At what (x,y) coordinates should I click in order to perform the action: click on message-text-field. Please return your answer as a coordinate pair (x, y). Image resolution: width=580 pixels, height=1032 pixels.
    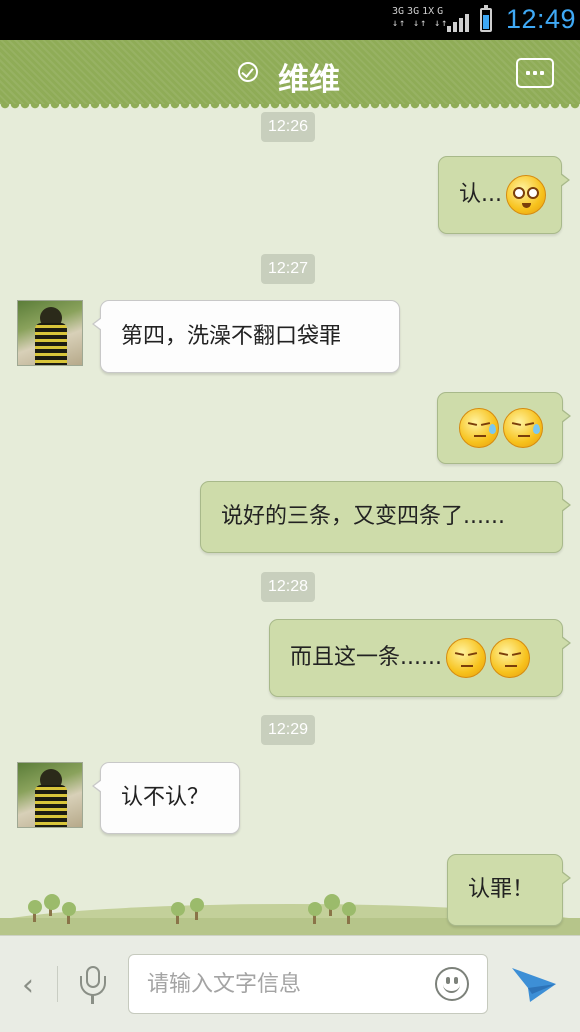
    Looking at the image, I should click on (308, 984).